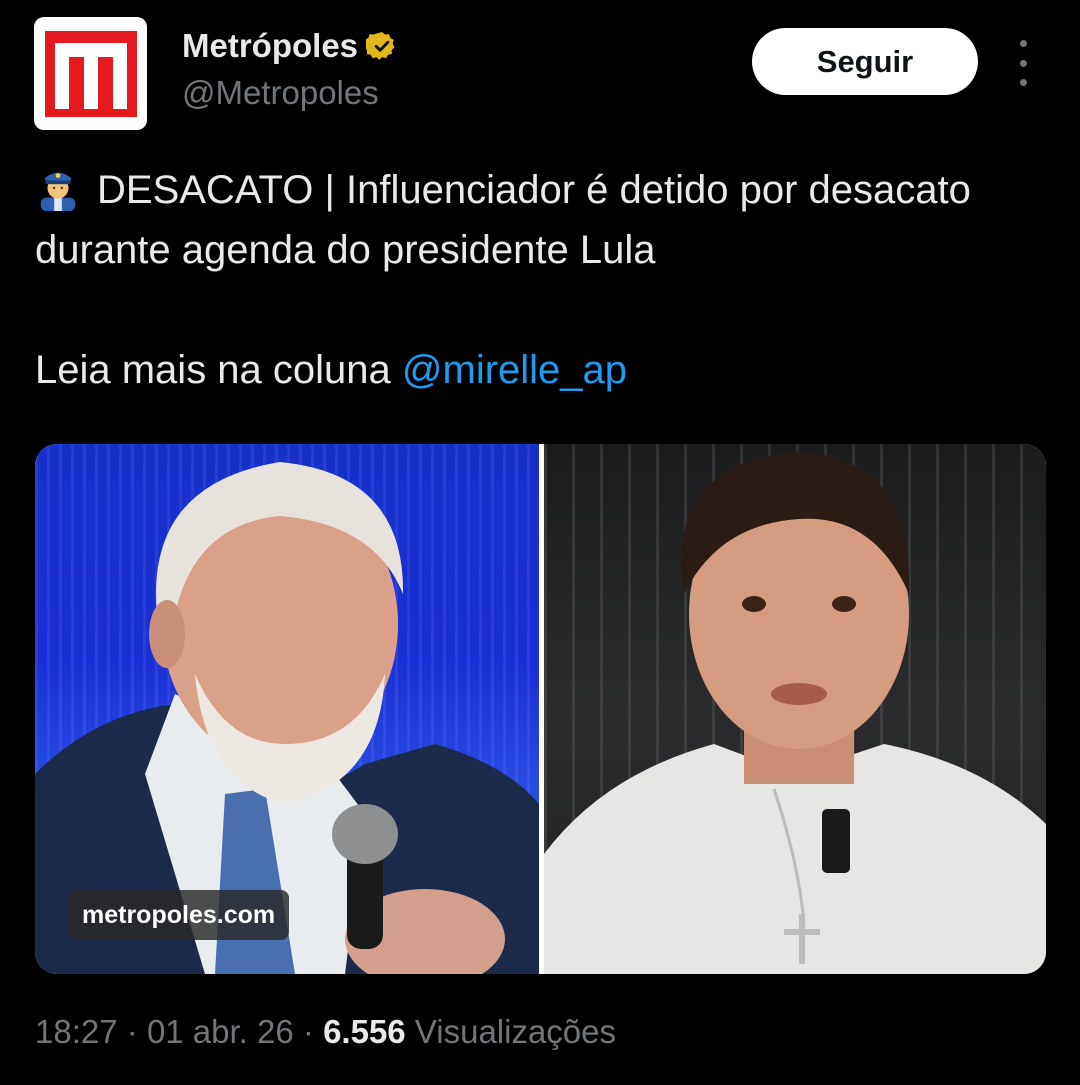  What do you see at coordinates (1023, 63) in the screenshot?
I see `more-options-icon` at bounding box center [1023, 63].